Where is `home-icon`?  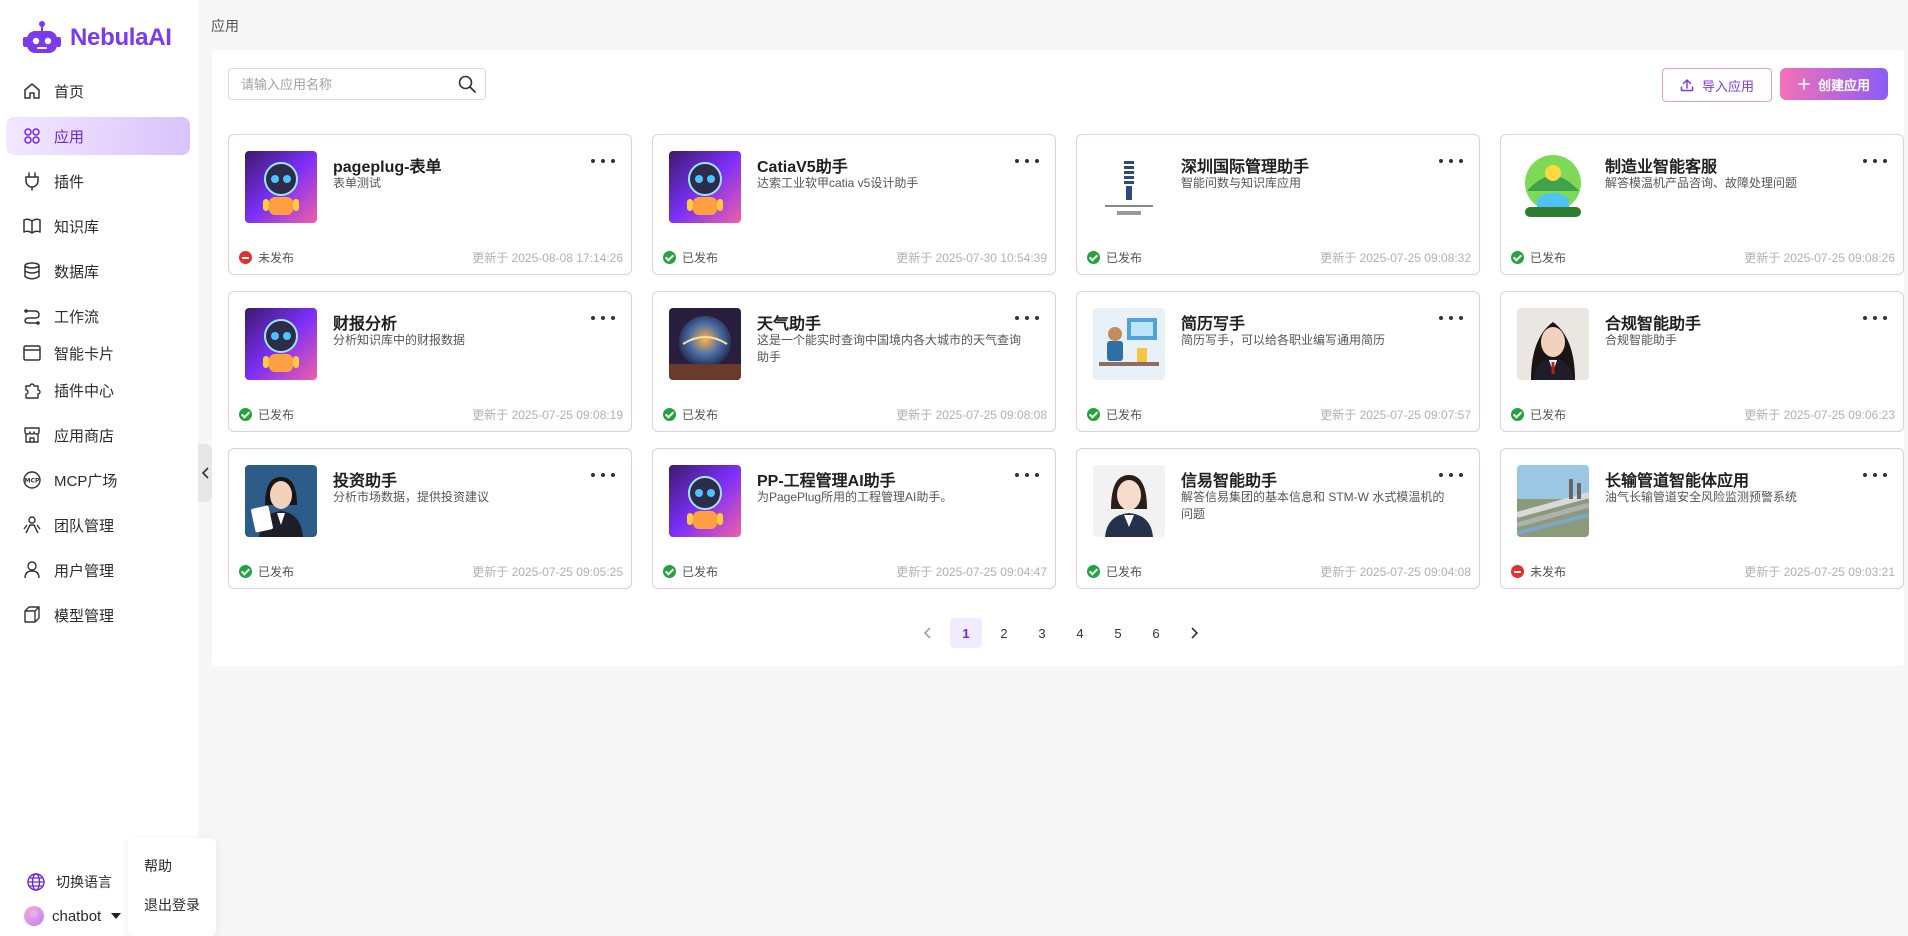
home-icon is located at coordinates (32, 91).